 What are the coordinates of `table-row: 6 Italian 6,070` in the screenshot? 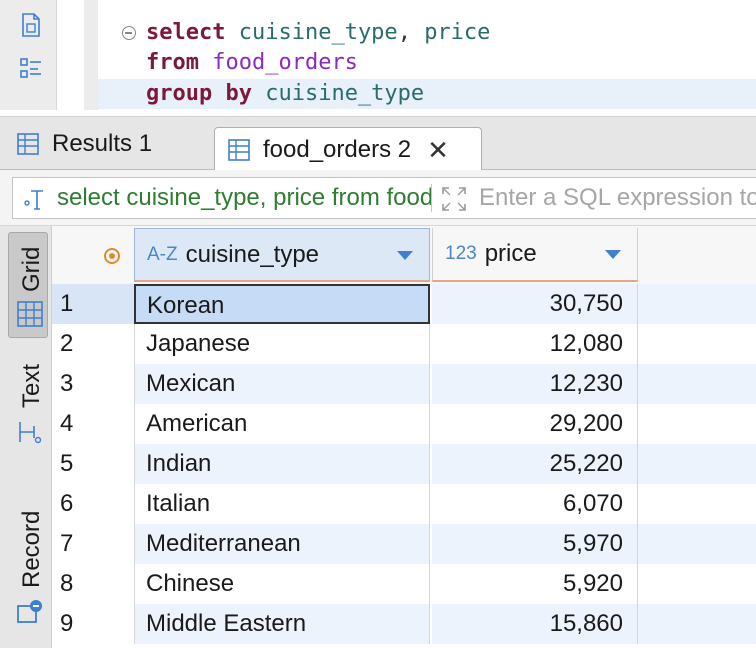 It's located at (404, 504).